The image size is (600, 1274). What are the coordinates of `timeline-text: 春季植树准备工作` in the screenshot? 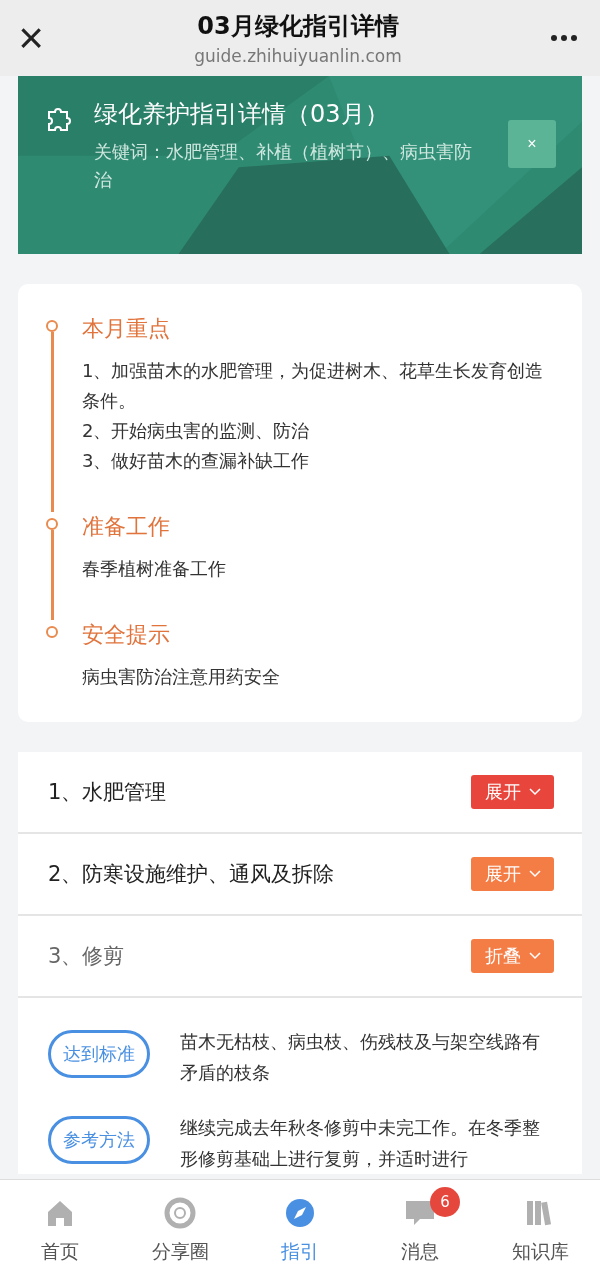 It's located at (154, 569).